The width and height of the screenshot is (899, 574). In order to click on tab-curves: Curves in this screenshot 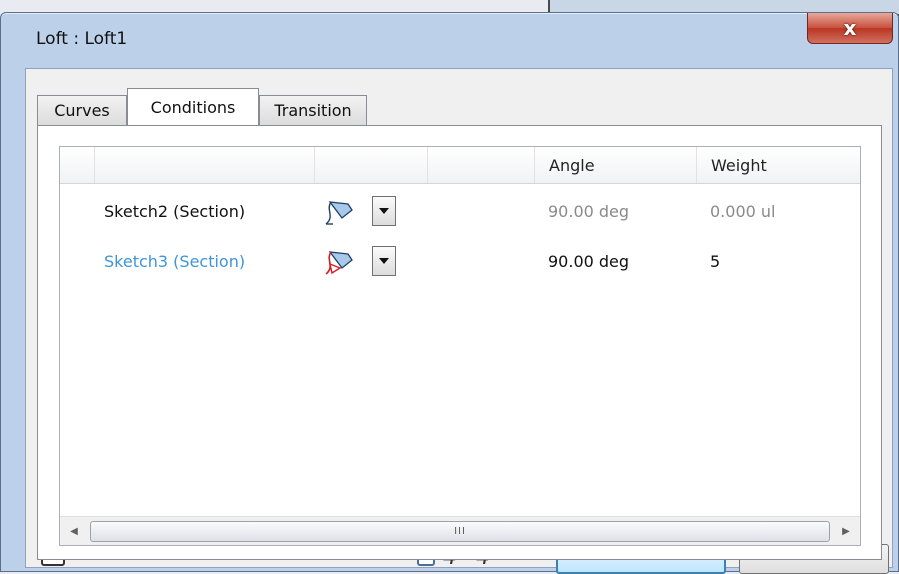, I will do `click(82, 110)`.